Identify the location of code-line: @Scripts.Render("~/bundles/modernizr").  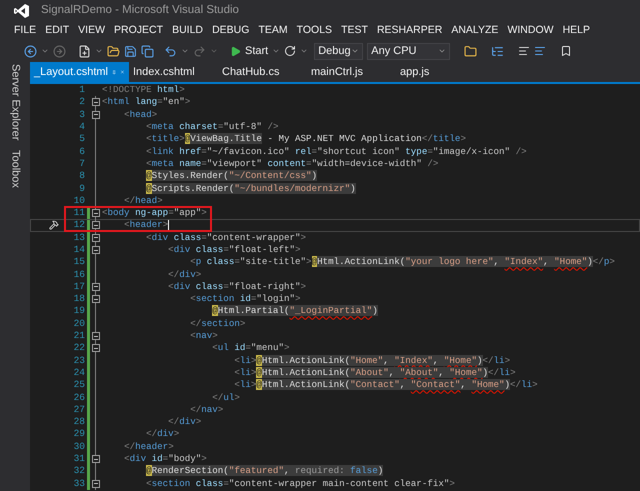
(250, 188).